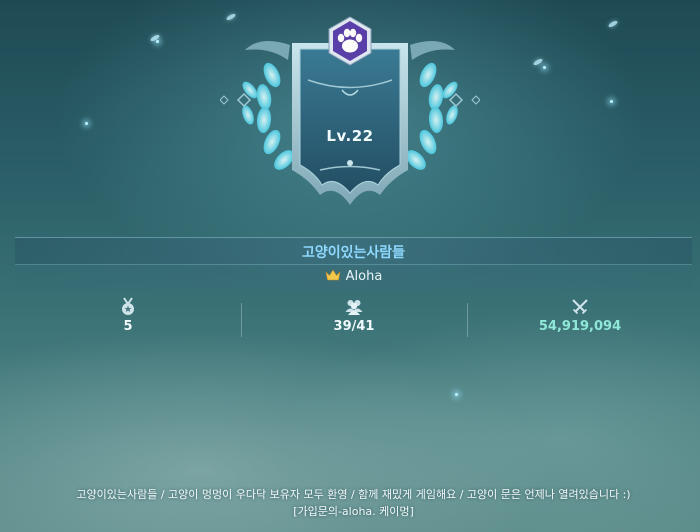 Image resolution: width=700 pixels, height=532 pixels. What do you see at coordinates (350, 110) in the screenshot?
I see `guild-emblem: Lv.22` at bounding box center [350, 110].